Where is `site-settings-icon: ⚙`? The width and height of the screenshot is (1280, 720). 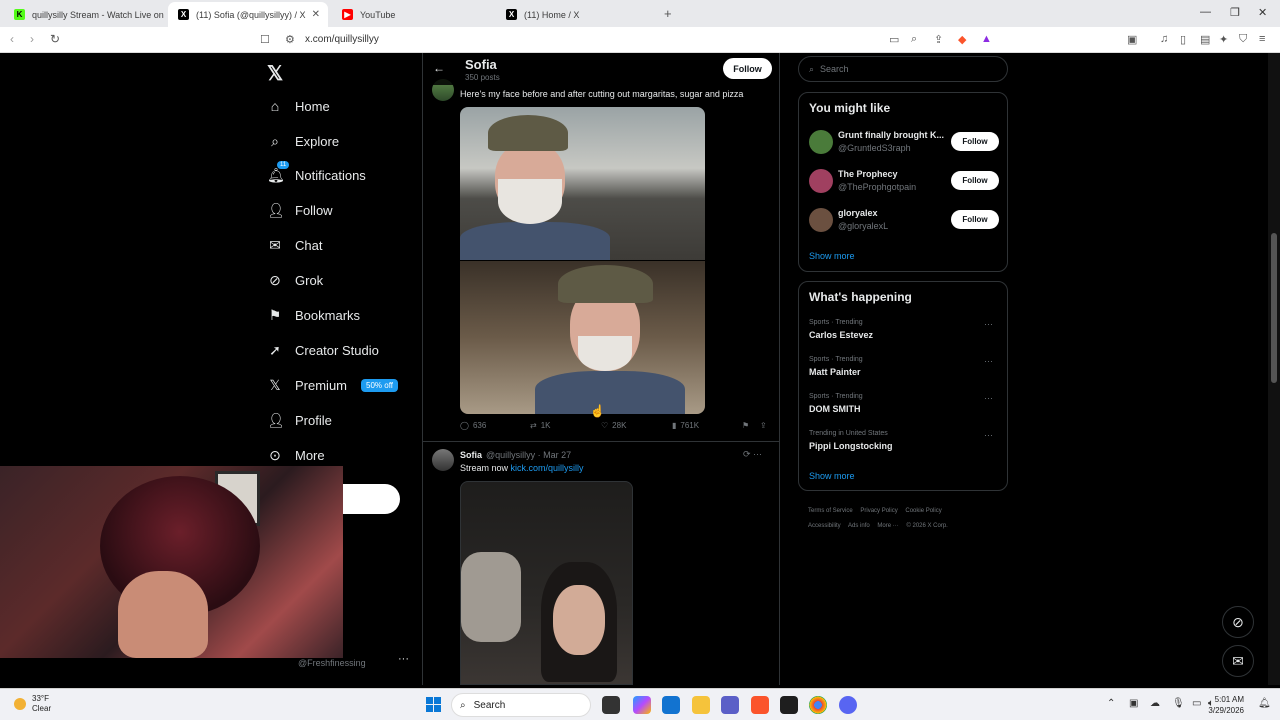
site-settings-icon: ⚙ is located at coordinates (290, 39).